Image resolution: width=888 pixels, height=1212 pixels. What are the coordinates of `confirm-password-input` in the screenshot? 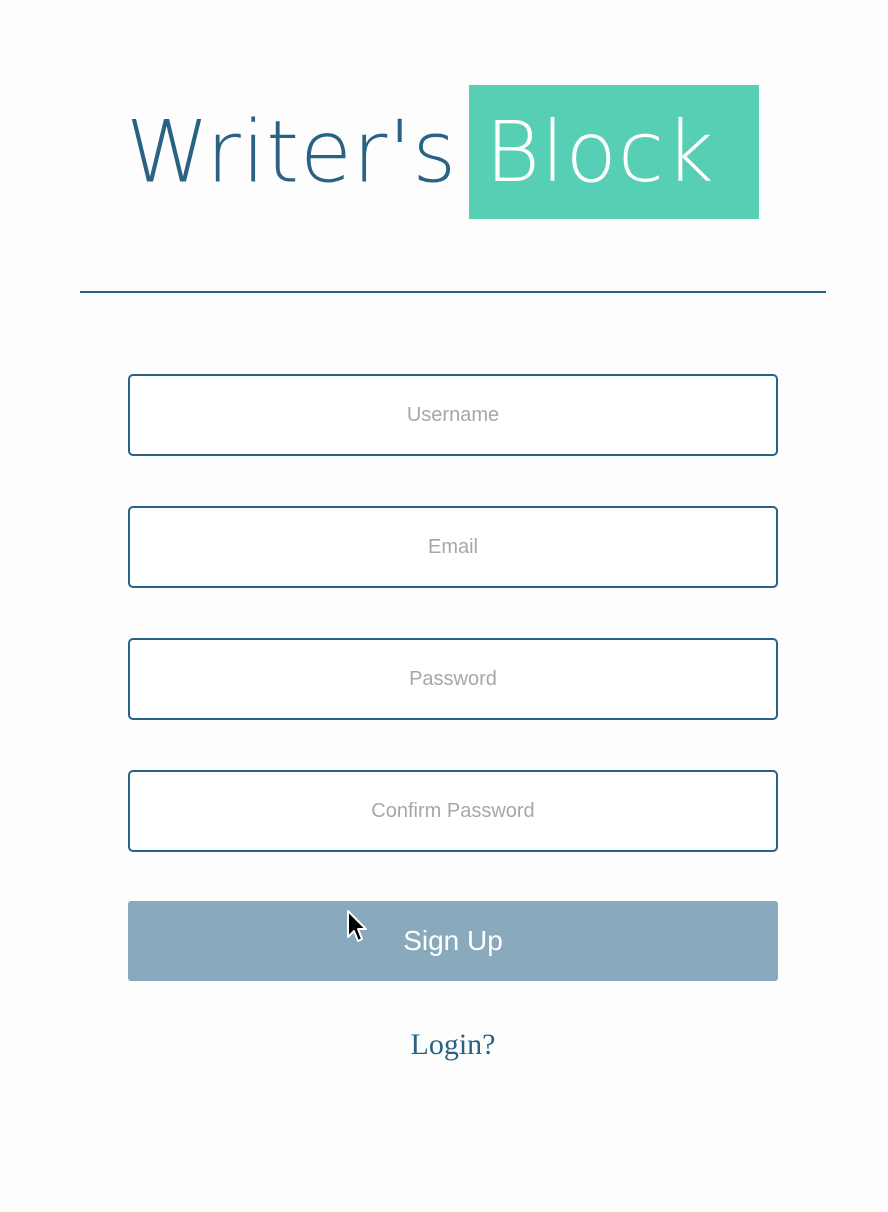 It's located at (453, 811).